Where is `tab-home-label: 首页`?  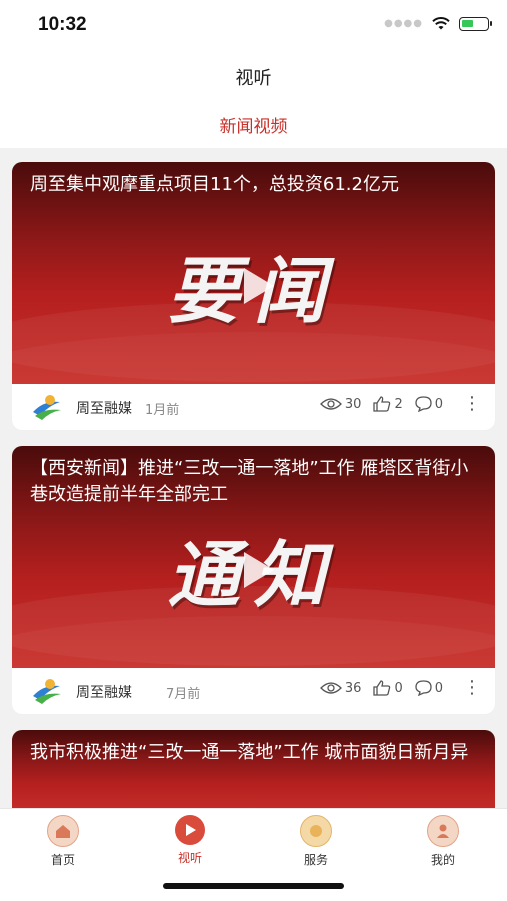 tab-home-label: 首页 is located at coordinates (62, 860).